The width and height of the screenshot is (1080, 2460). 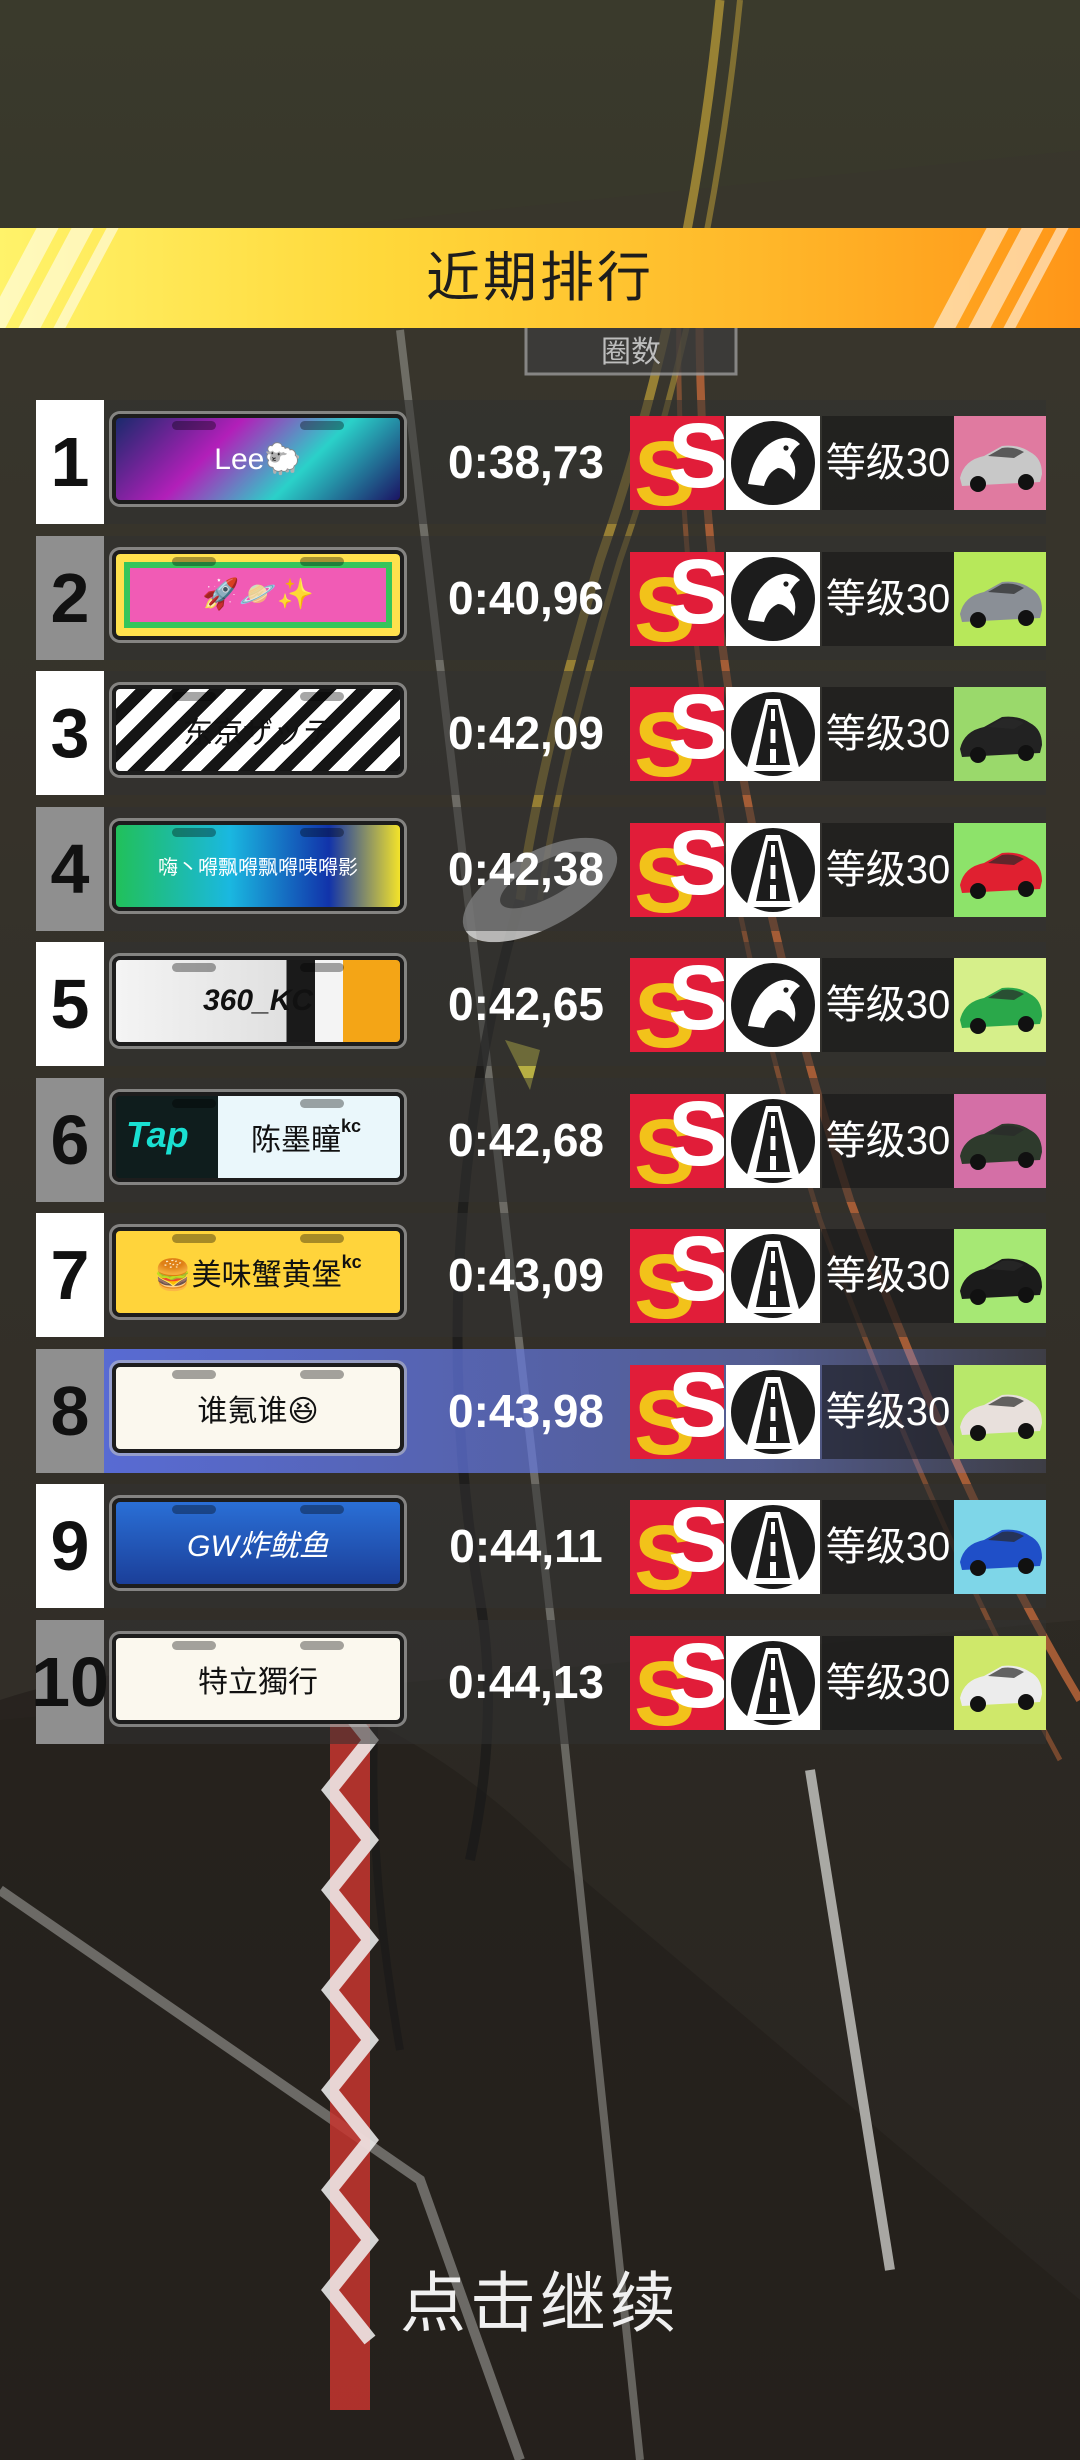 I want to click on player-name: 嗨丶嘚飘嘚飘嘚咦嘚影, so click(x=258, y=868).